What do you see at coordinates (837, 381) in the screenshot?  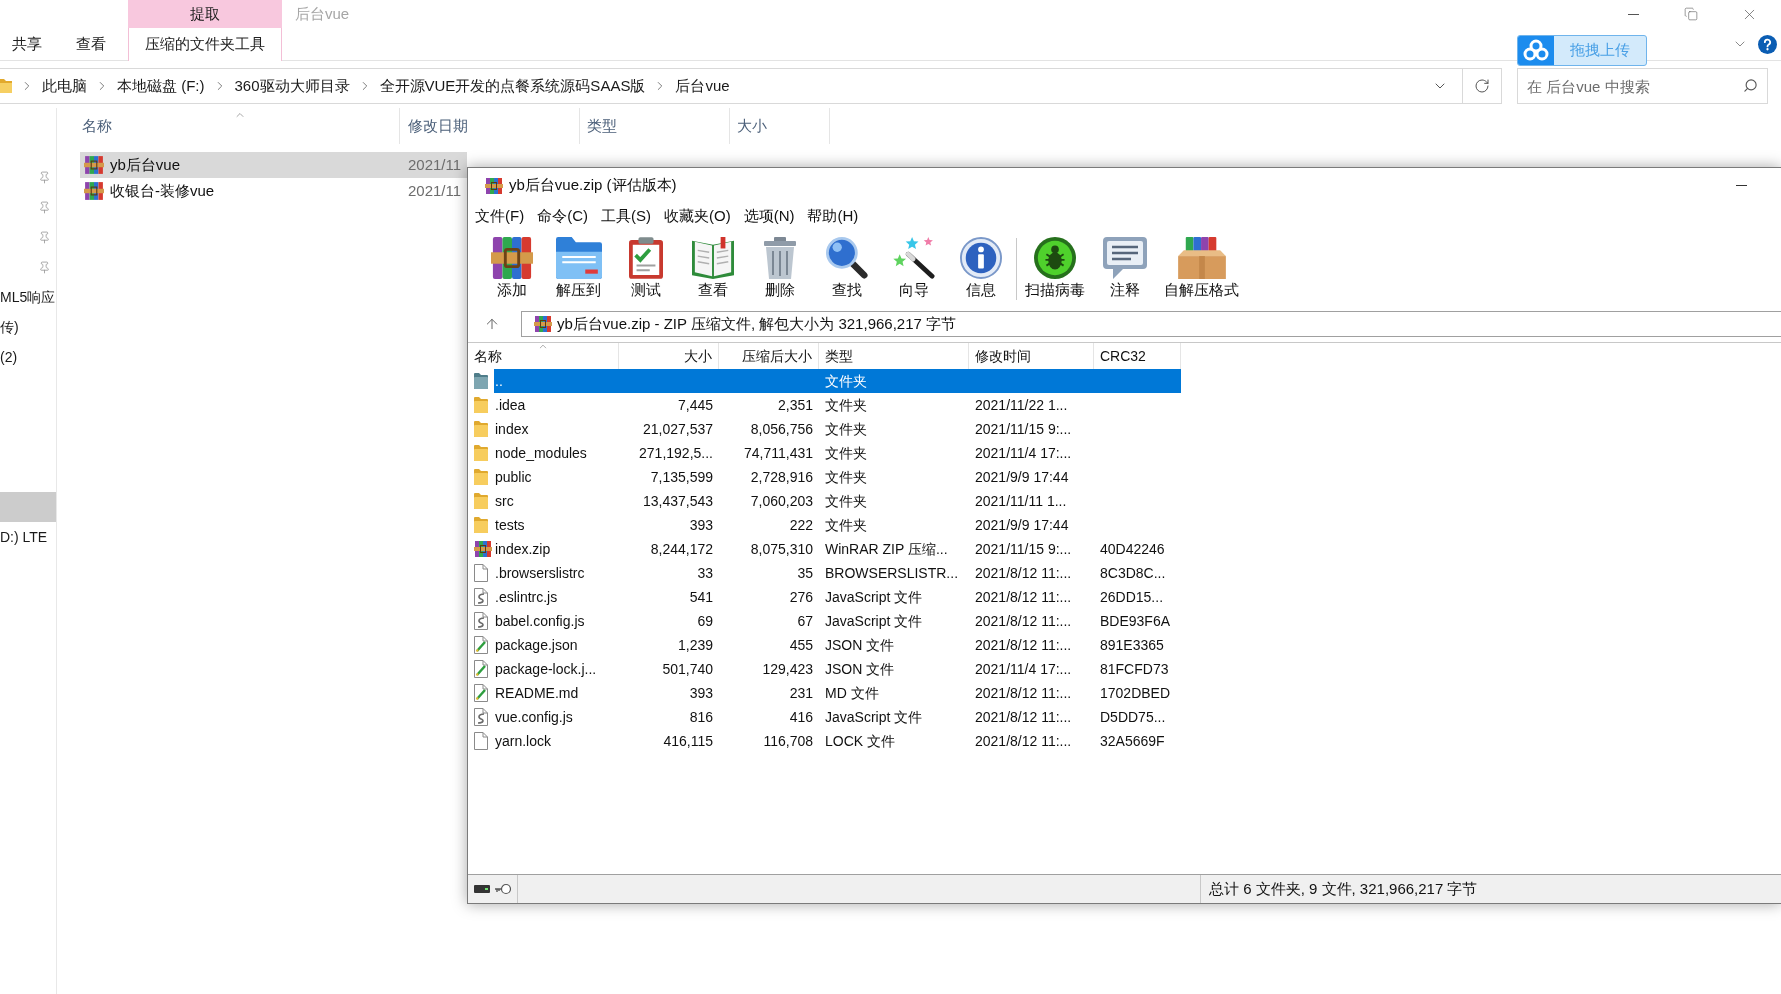 I see `file-row: .. 文件夹` at bounding box center [837, 381].